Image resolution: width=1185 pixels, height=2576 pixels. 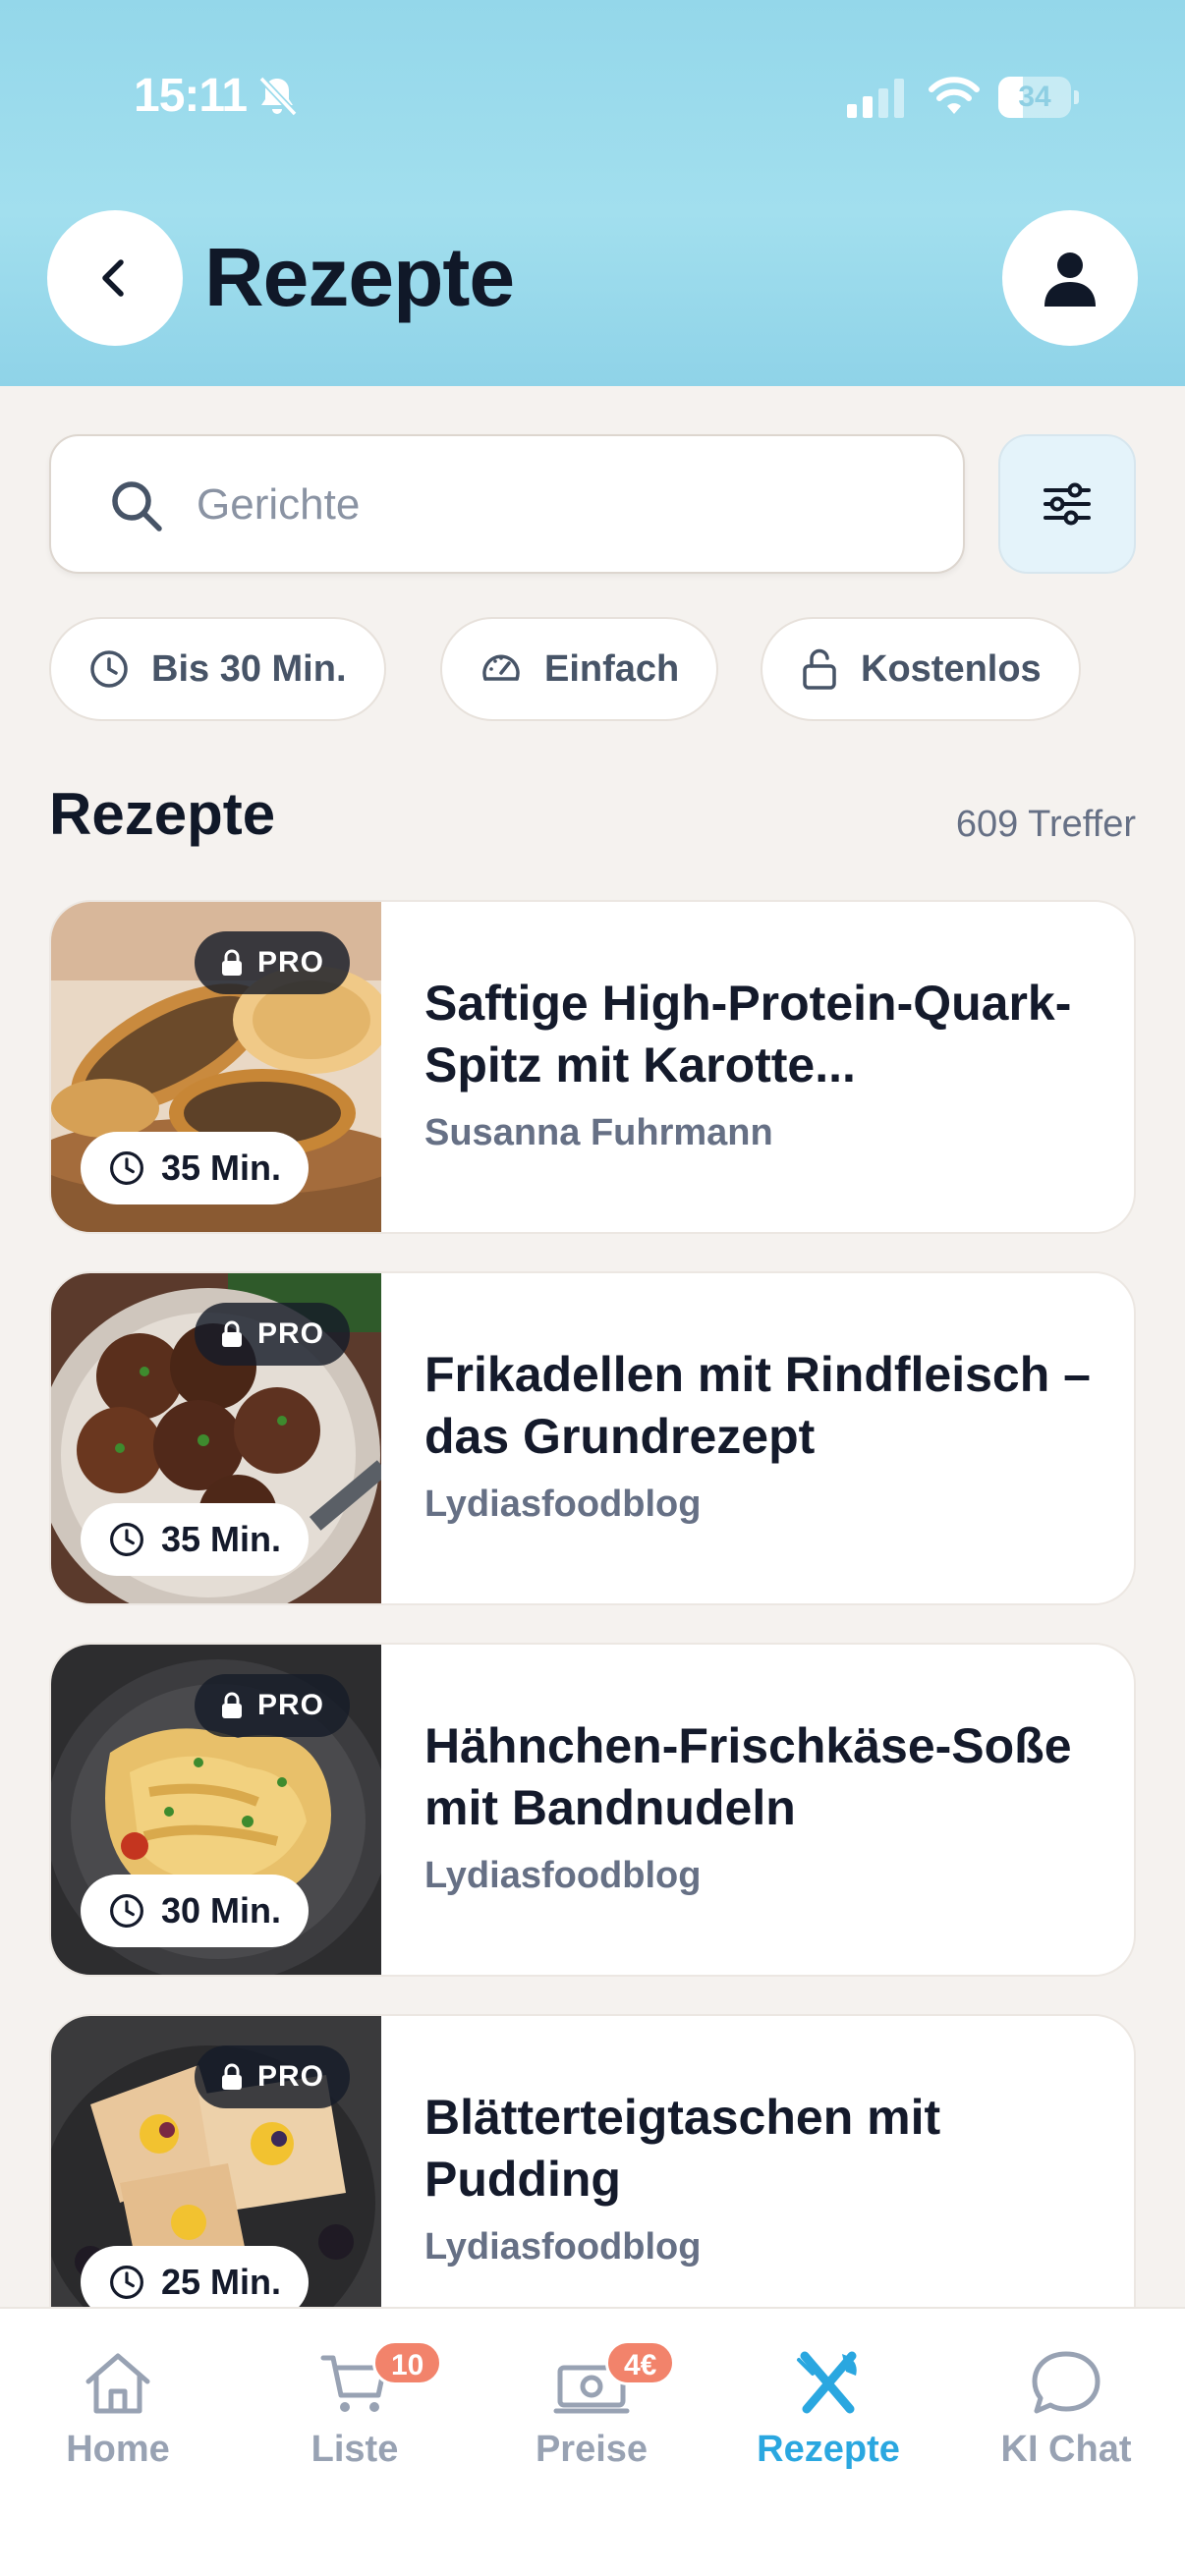 I want to click on recipe-thumbnail: PRO 25 Min., so click(x=216, y=2181).